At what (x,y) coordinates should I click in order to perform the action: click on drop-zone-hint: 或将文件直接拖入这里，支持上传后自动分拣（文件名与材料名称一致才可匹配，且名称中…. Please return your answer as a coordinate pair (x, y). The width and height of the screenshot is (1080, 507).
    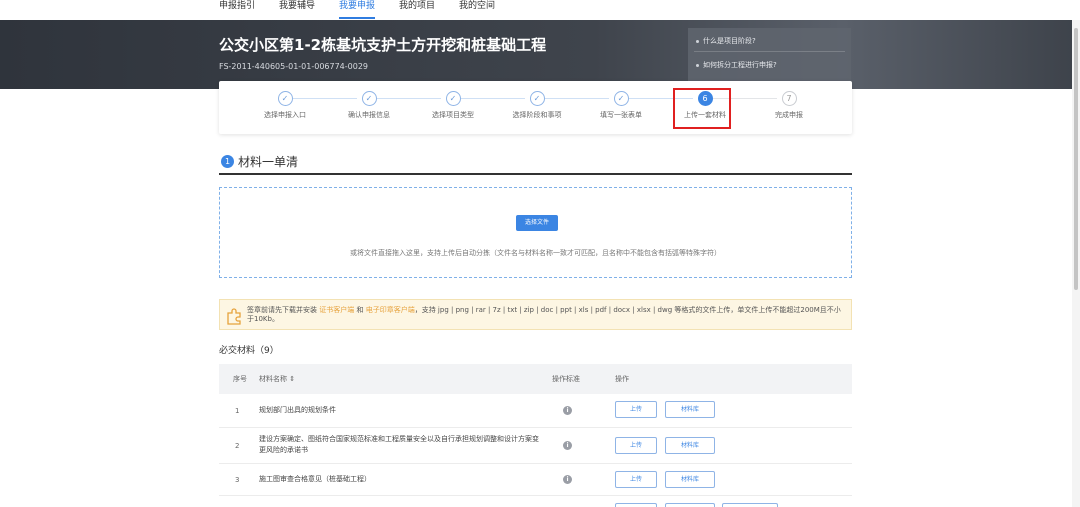
    Looking at the image, I should click on (535, 253).